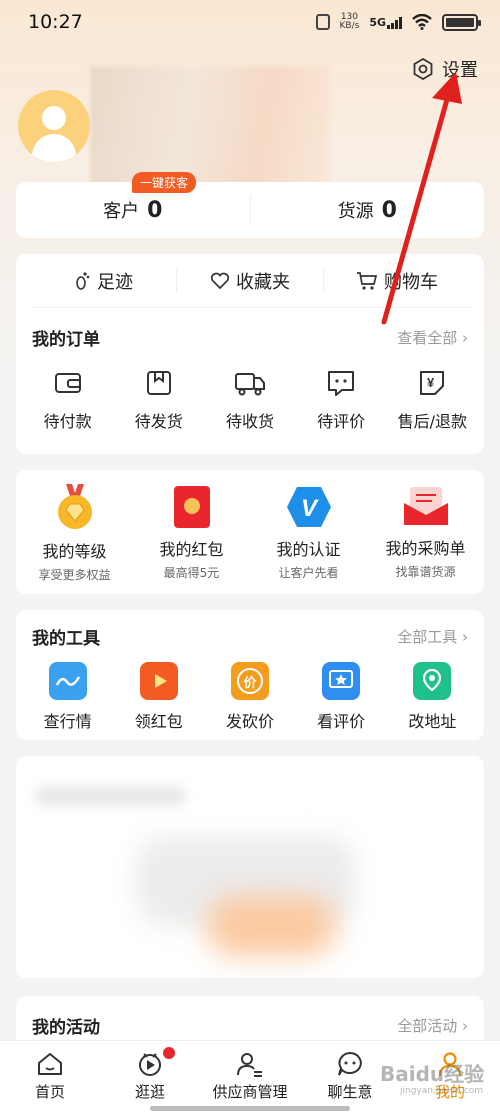 The image size is (500, 1114). I want to click on home-indicator, so click(250, 1108).